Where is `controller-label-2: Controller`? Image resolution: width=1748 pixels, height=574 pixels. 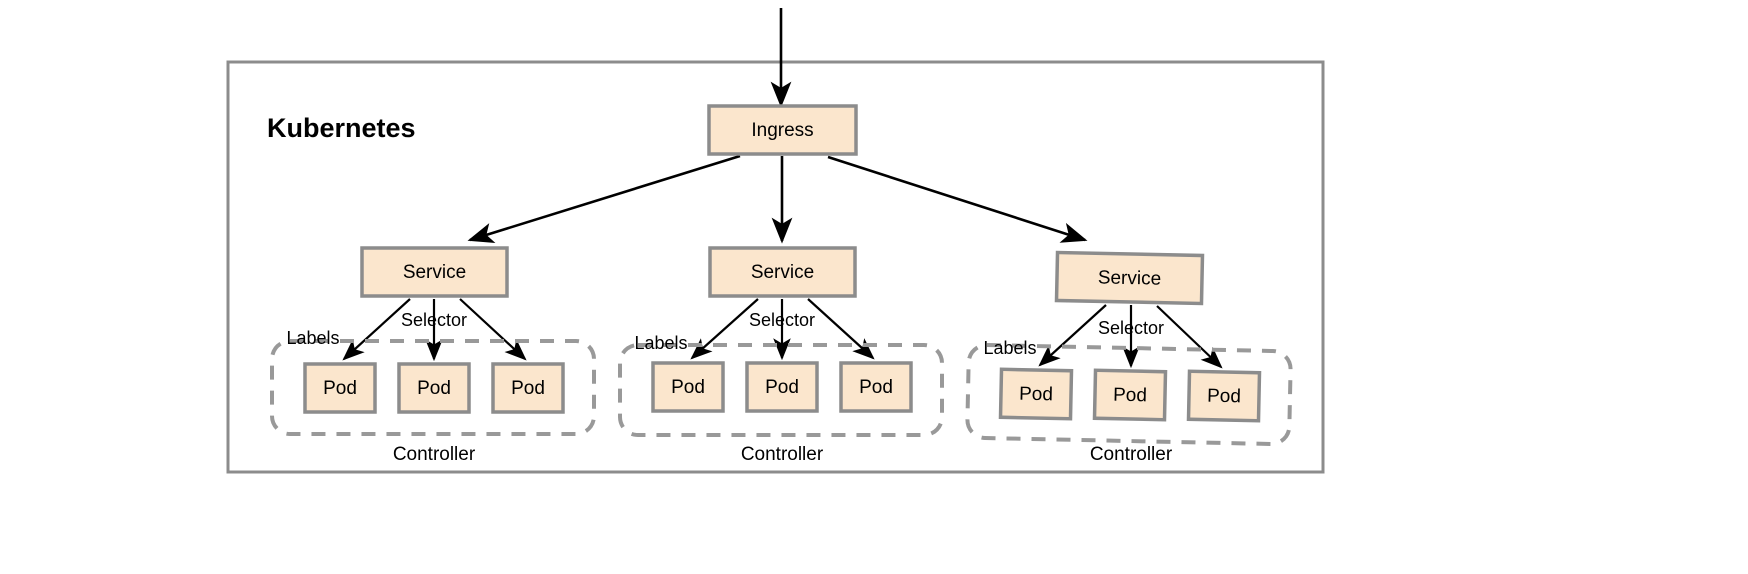
controller-label-2: Controller is located at coordinates (782, 454).